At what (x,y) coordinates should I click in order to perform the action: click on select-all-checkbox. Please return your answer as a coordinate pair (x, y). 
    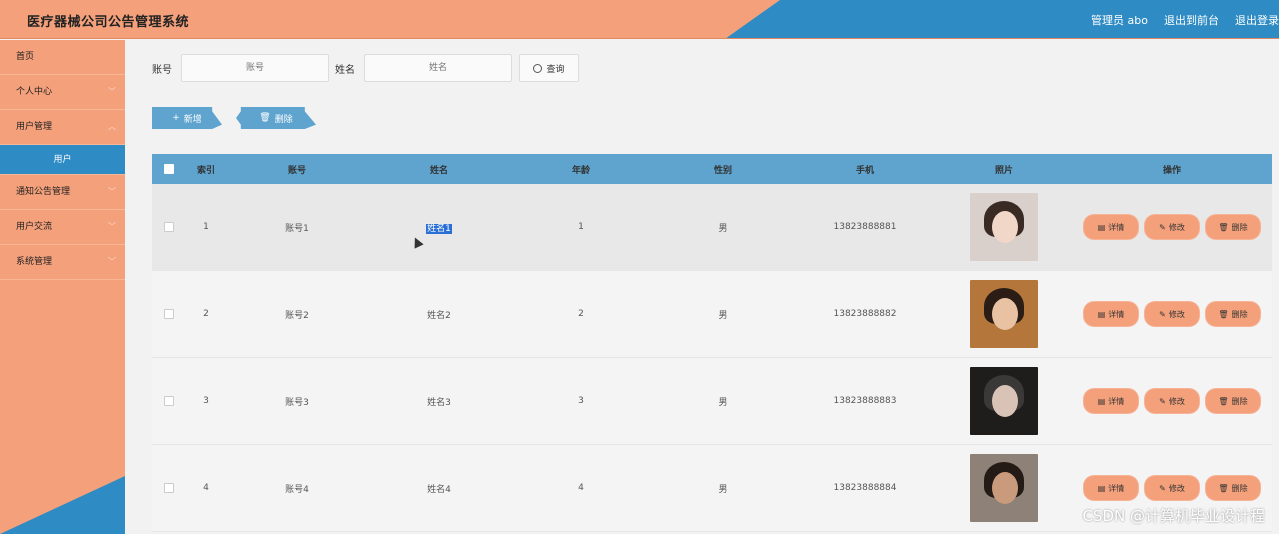
    Looking at the image, I should click on (169, 169).